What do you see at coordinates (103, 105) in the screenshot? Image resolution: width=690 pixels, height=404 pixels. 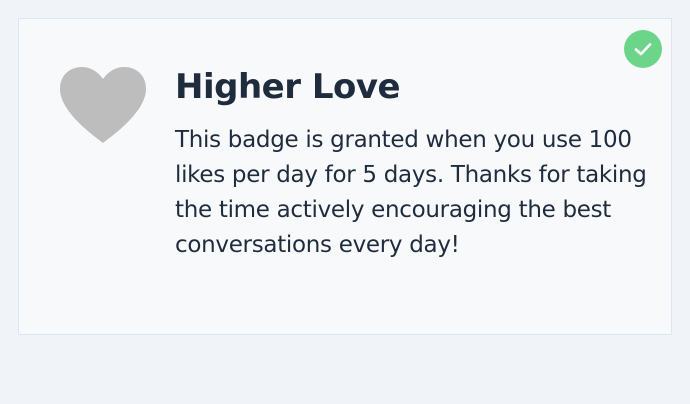 I see `heart-icon` at bounding box center [103, 105].